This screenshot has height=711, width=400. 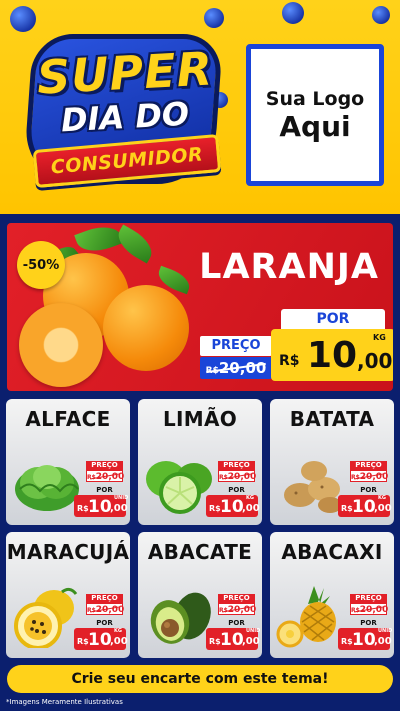 I want to click on pineapple-image, so click(x=306, y=617).